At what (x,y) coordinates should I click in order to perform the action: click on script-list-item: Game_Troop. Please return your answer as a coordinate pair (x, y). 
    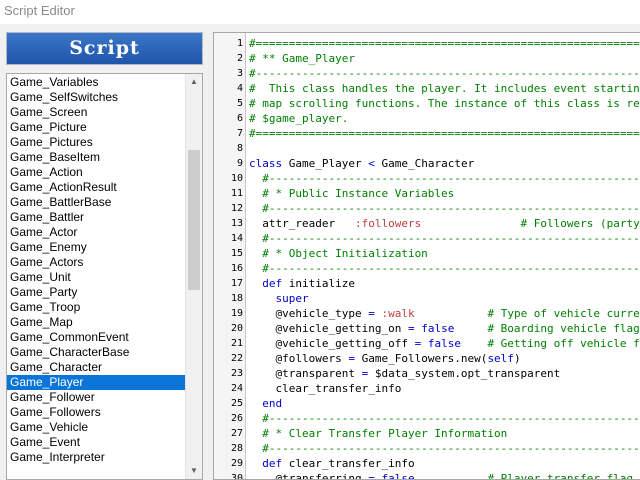
    Looking at the image, I should click on (96, 307).